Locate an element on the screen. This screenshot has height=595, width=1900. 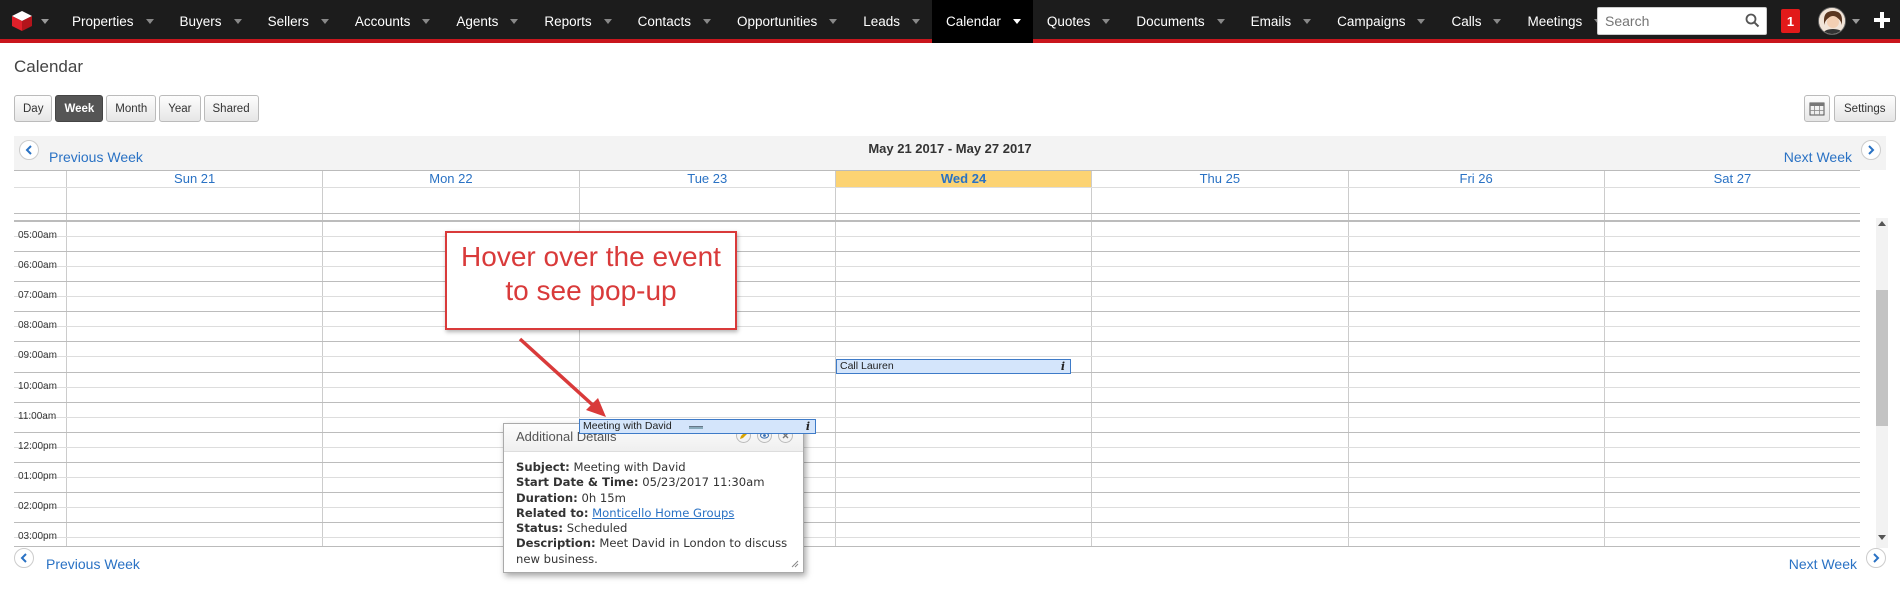
nav-item-properties: Properties is located at coordinates (112, 21).